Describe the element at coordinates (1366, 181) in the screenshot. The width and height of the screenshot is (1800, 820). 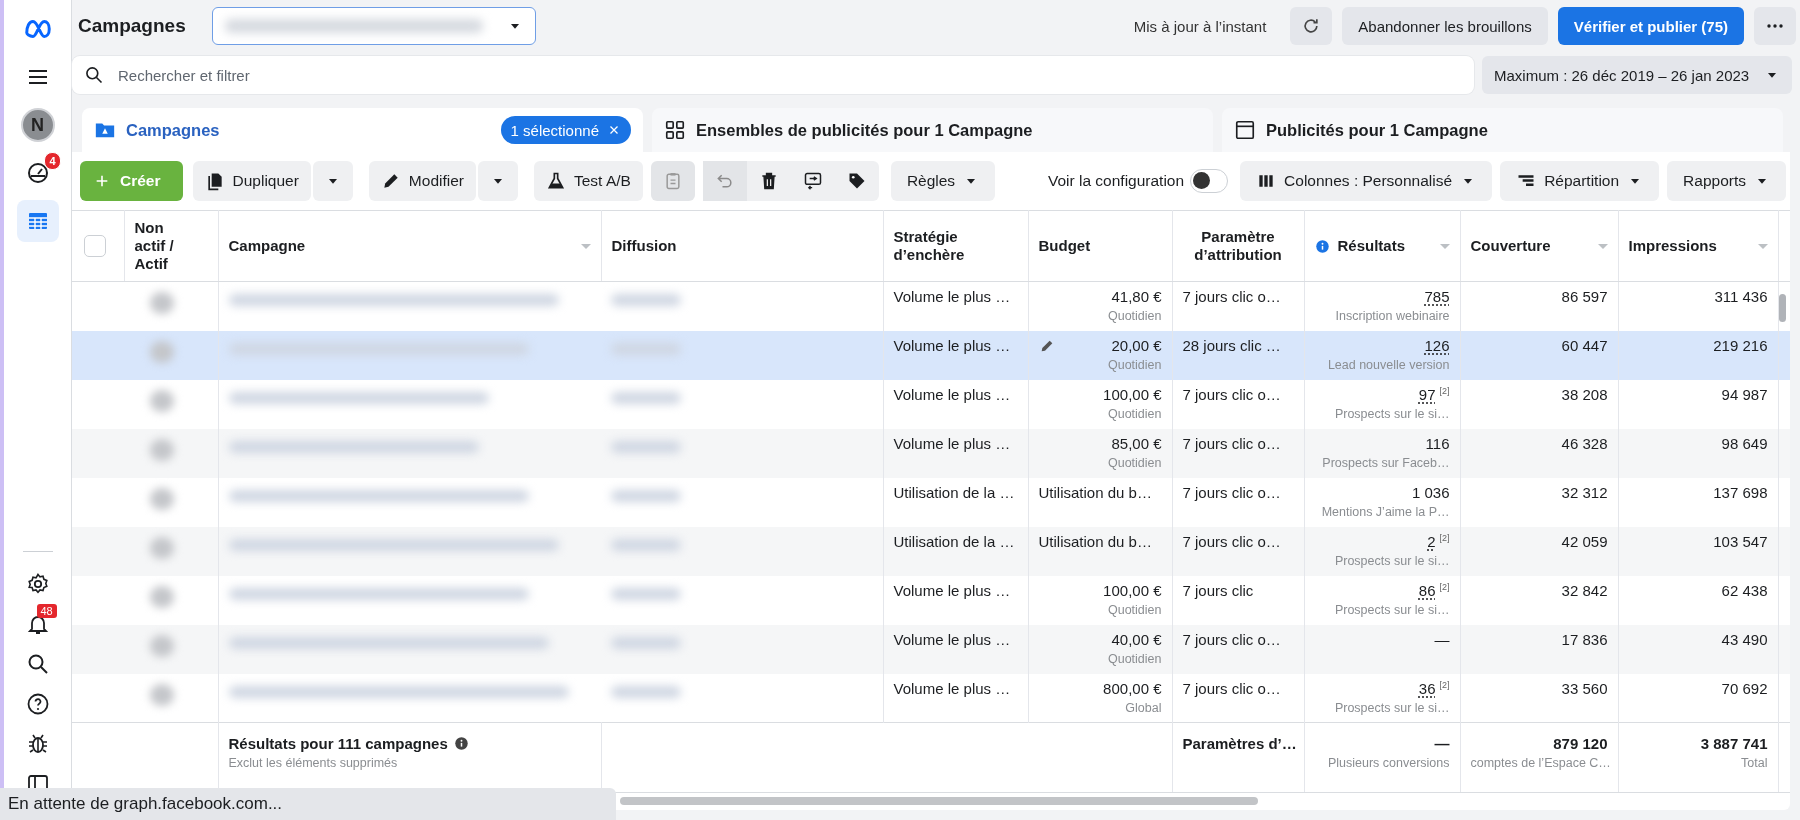
I see `dropdown-button: Colonnes : Personnalisé` at that location.